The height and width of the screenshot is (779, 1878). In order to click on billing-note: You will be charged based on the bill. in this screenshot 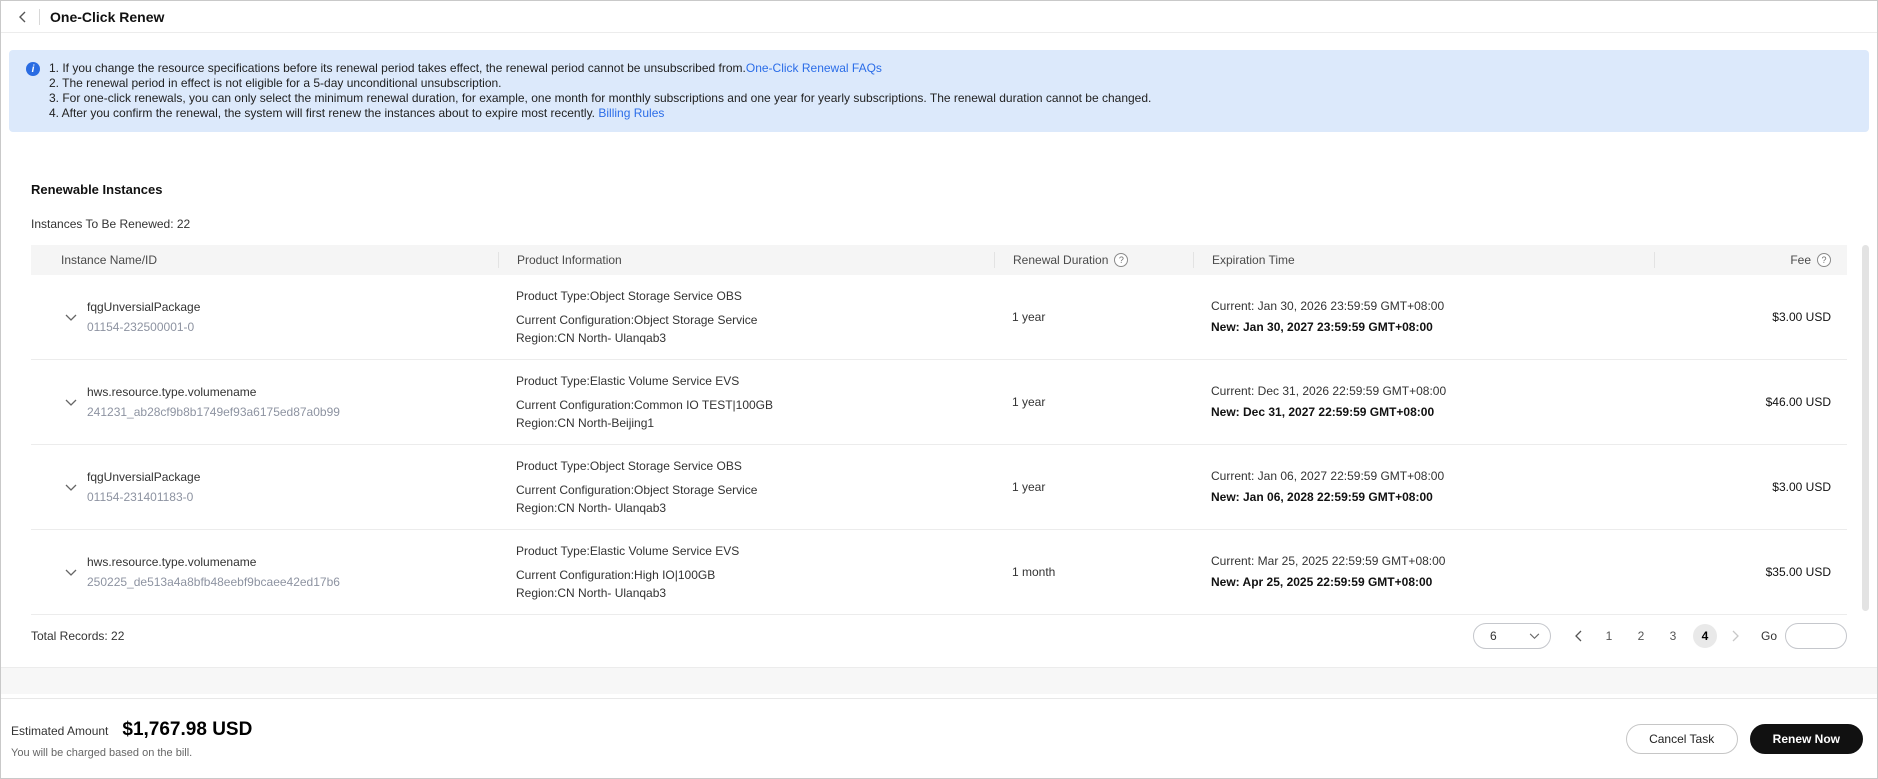, I will do `click(102, 752)`.